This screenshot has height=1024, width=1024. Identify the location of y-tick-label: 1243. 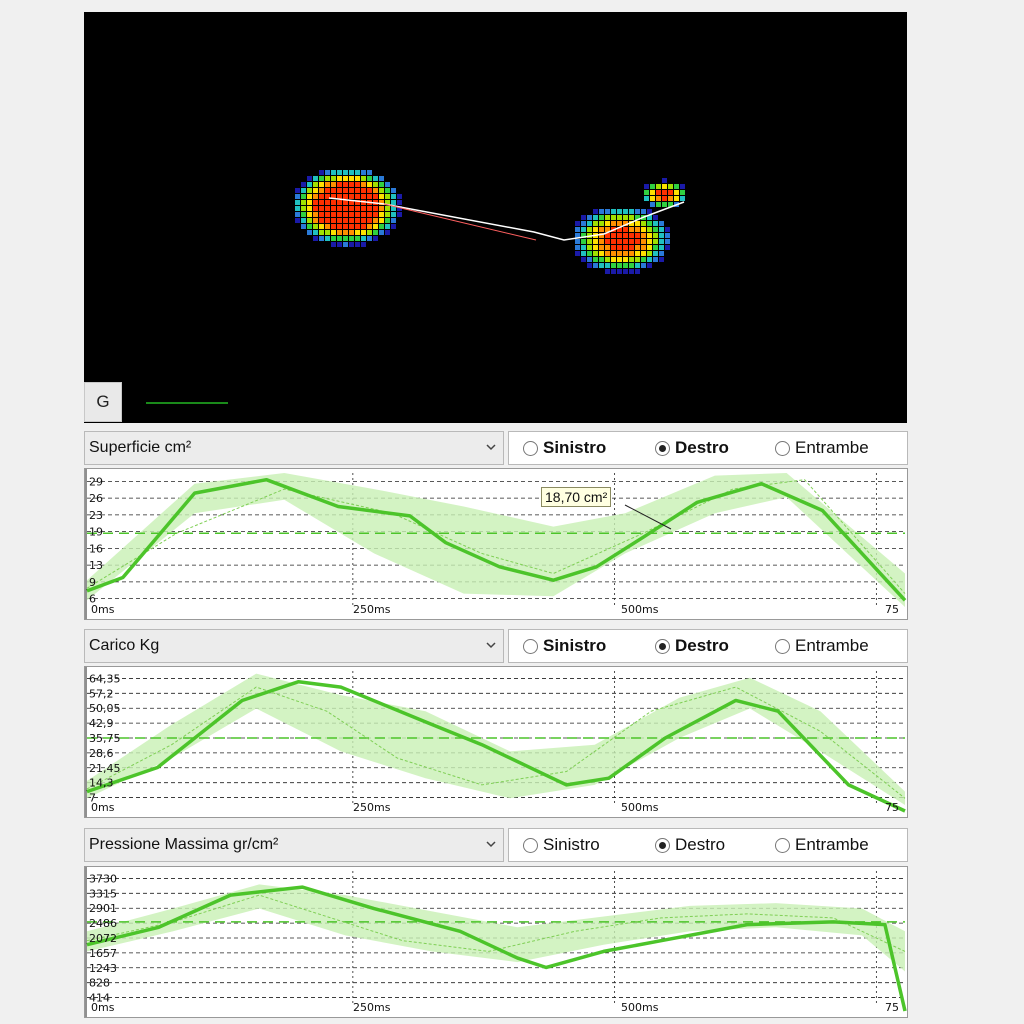
(103, 968).